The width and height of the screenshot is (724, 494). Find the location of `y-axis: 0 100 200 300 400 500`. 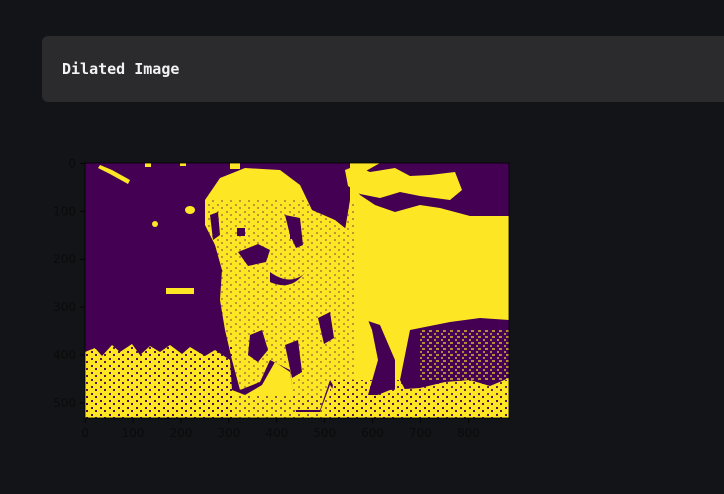

y-axis: 0 100 200 300 400 500 is located at coordinates (69, 283).